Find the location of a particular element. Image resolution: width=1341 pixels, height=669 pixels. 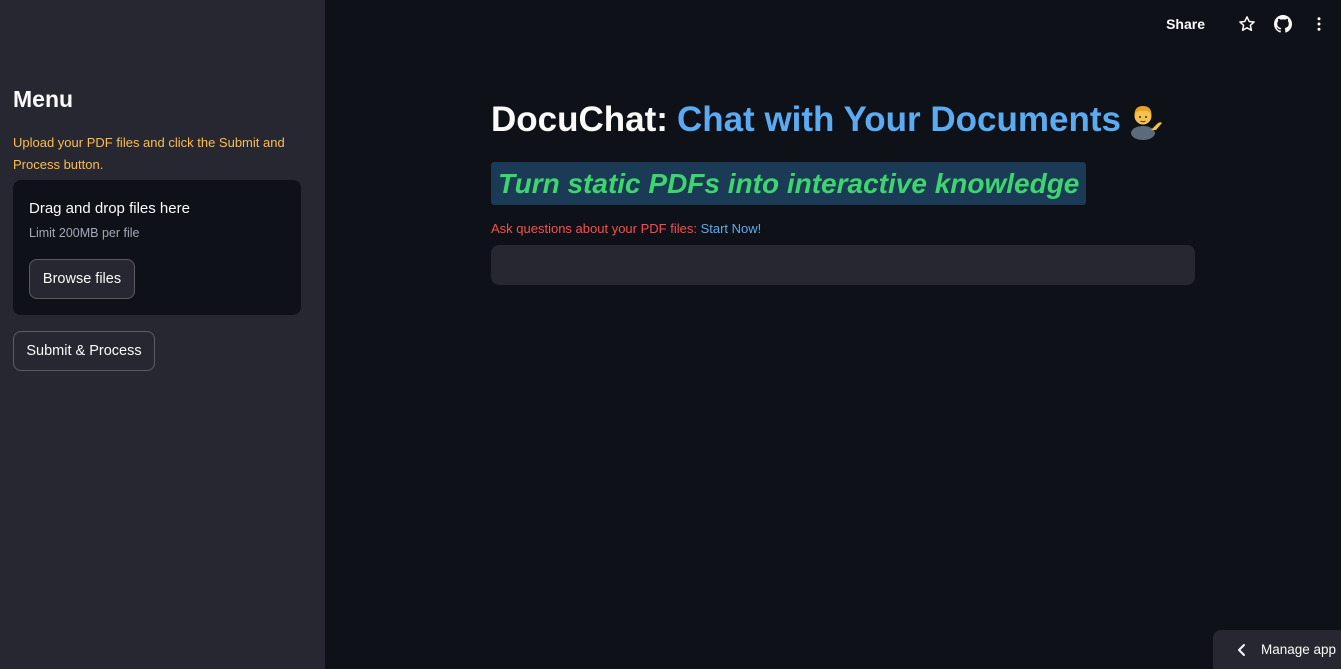

question-prompt-text: Ask questions about your PDF files: is located at coordinates (594, 228).